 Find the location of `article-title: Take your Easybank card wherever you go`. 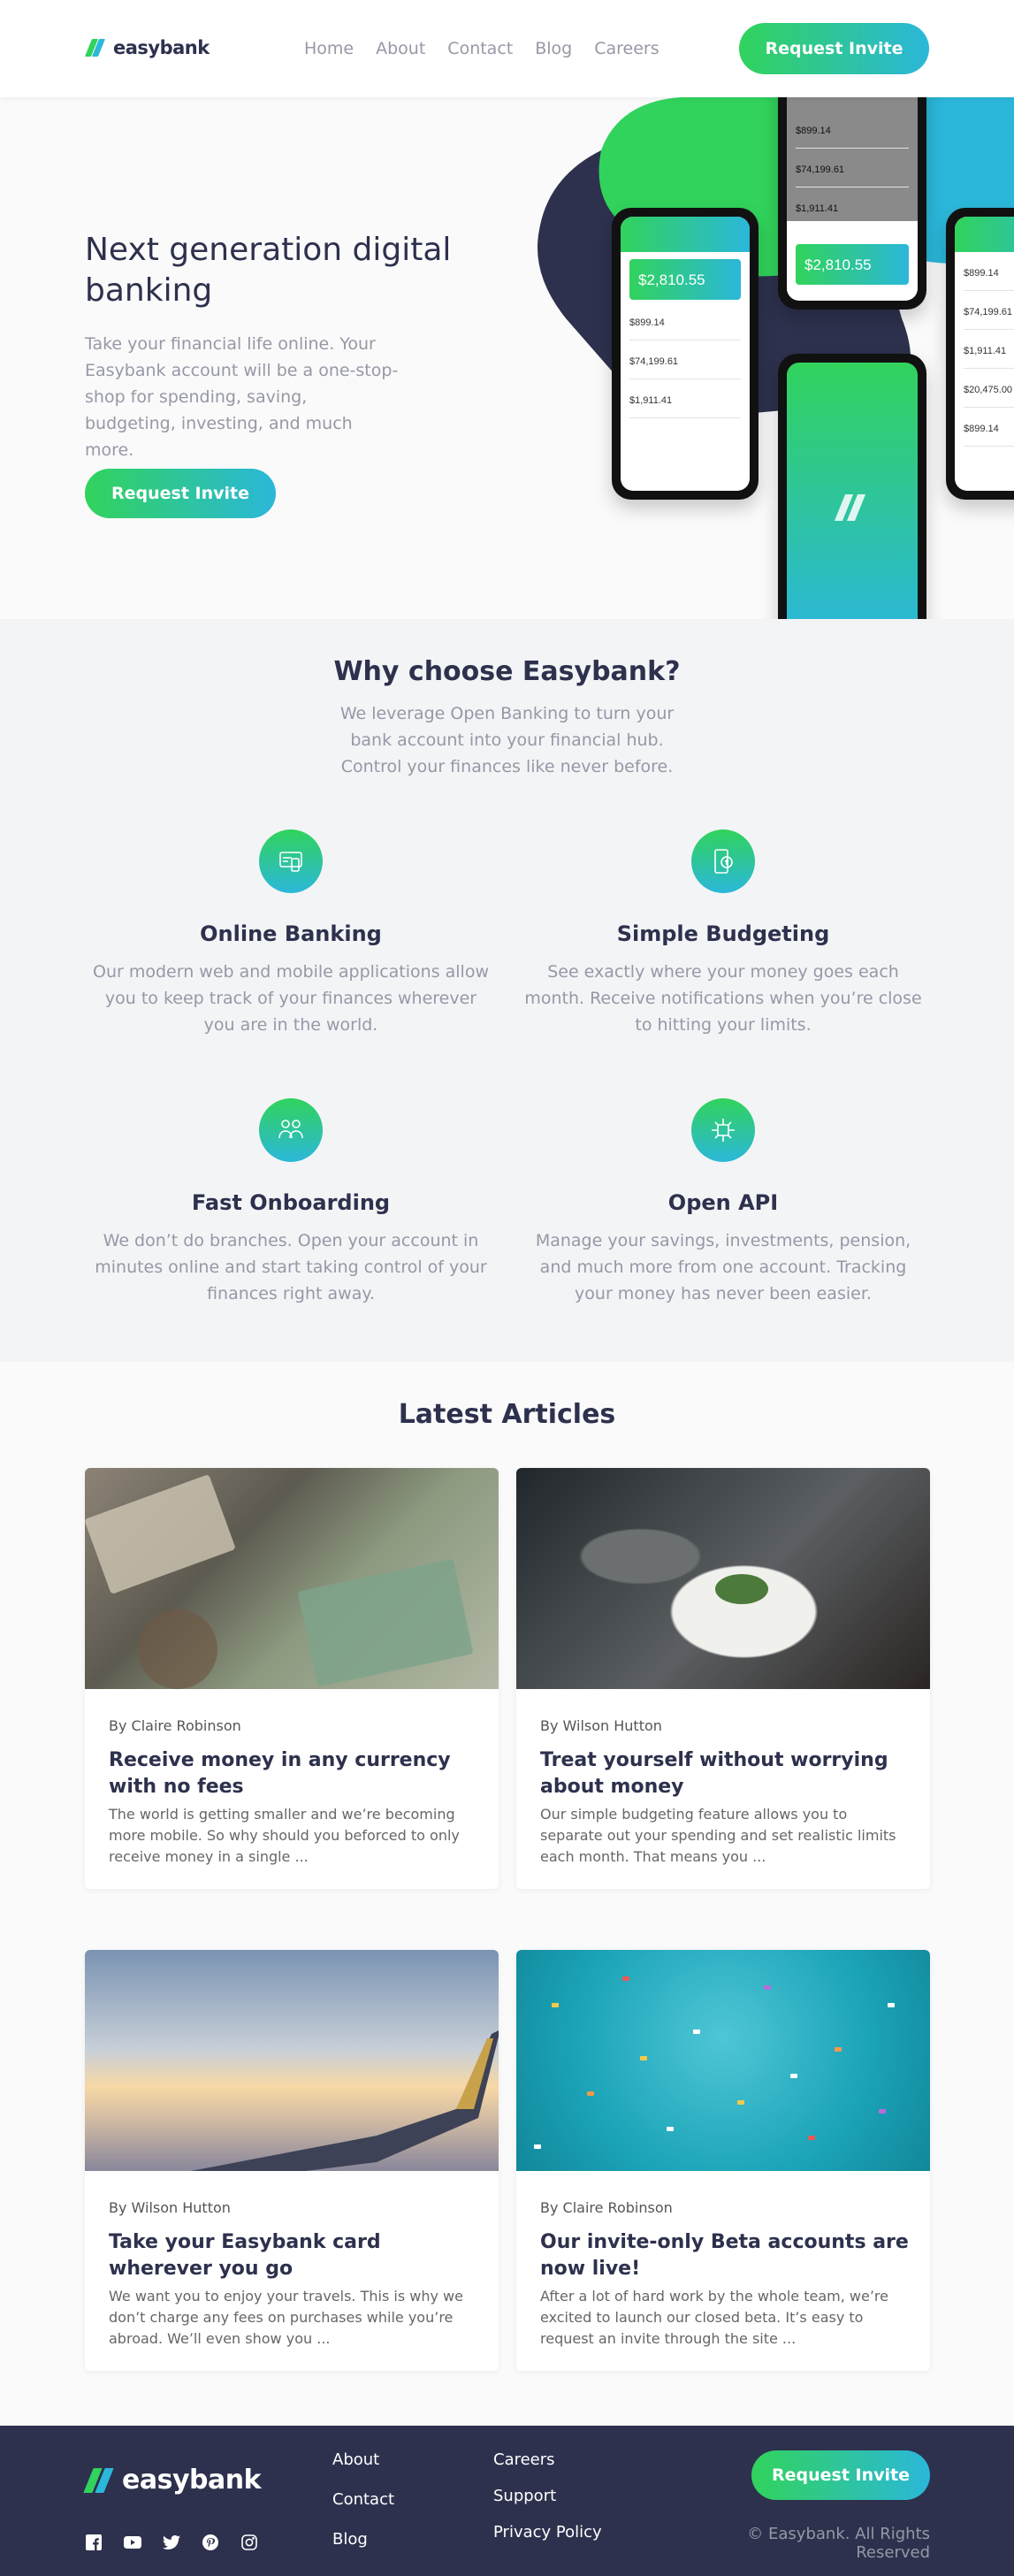

article-title: Take your Easybank card wherever you go is located at coordinates (294, 2255).